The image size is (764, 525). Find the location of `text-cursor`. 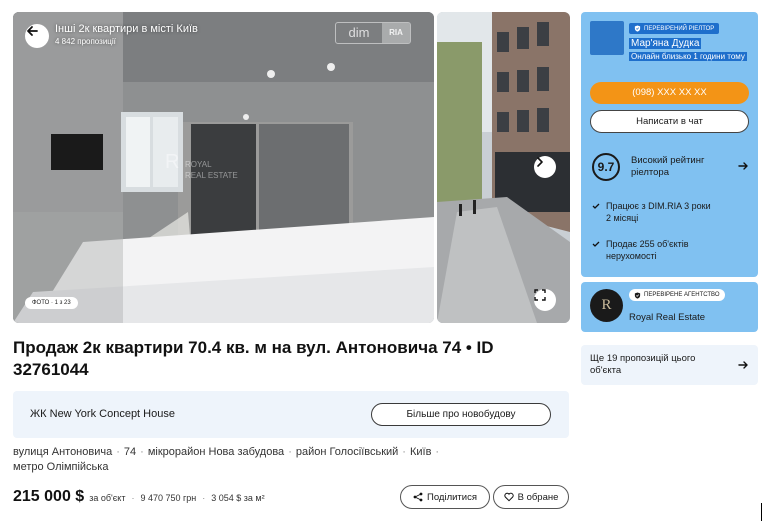

text-cursor is located at coordinates (761, 512).